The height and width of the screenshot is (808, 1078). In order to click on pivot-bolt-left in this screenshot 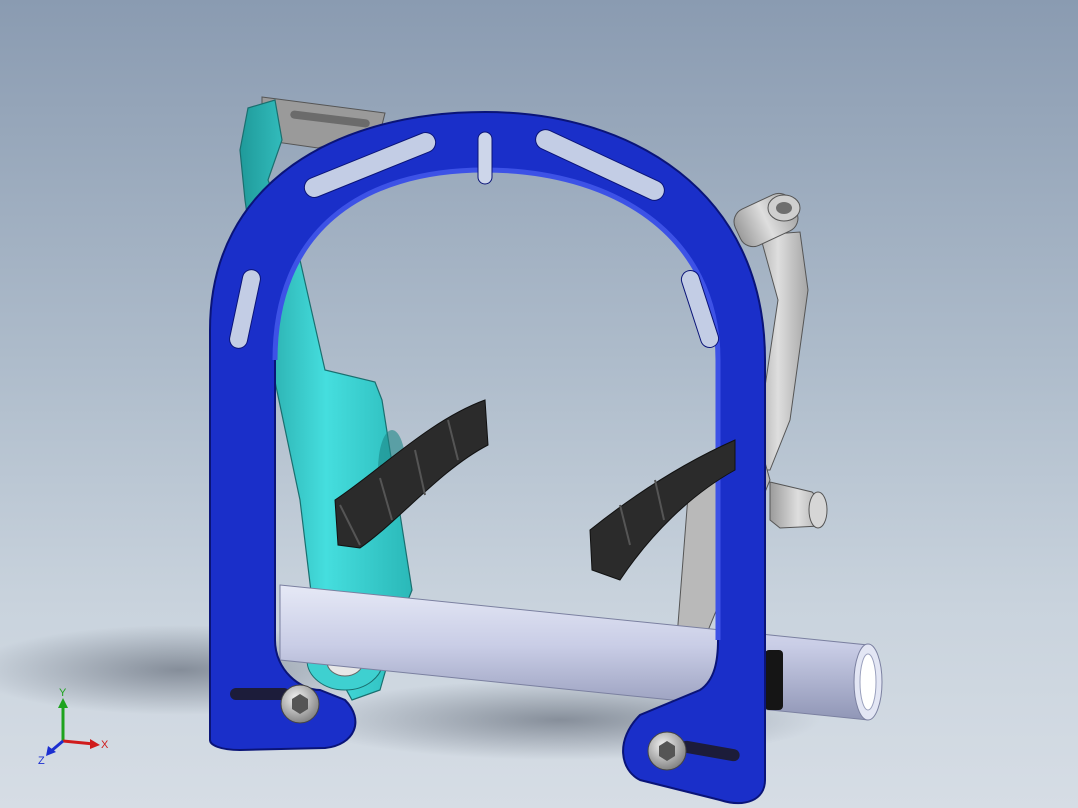, I will do `click(300, 704)`.